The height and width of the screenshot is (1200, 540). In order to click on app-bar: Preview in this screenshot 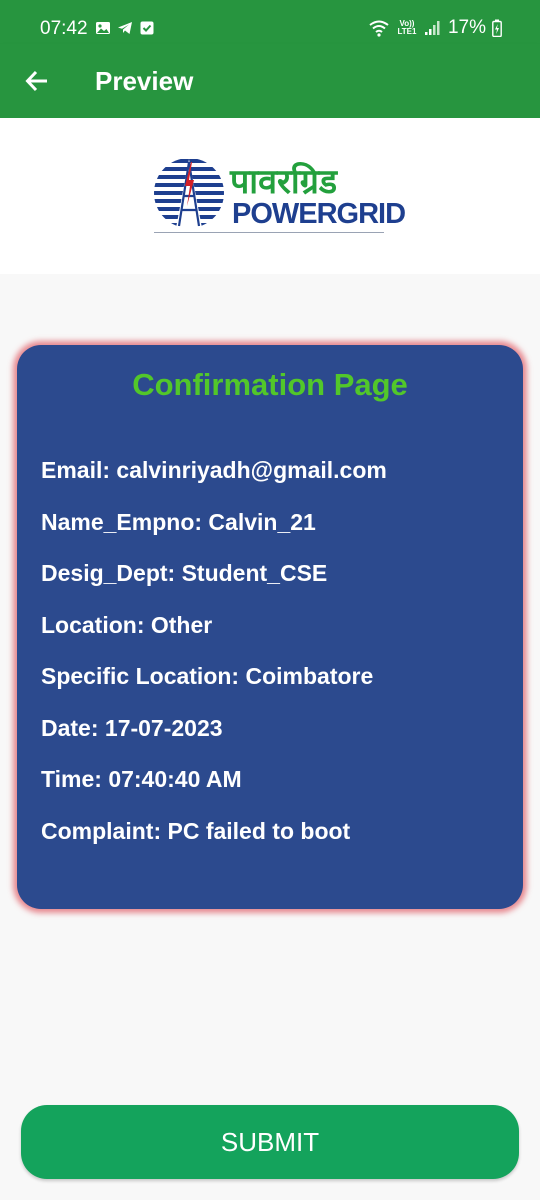, I will do `click(270, 81)`.